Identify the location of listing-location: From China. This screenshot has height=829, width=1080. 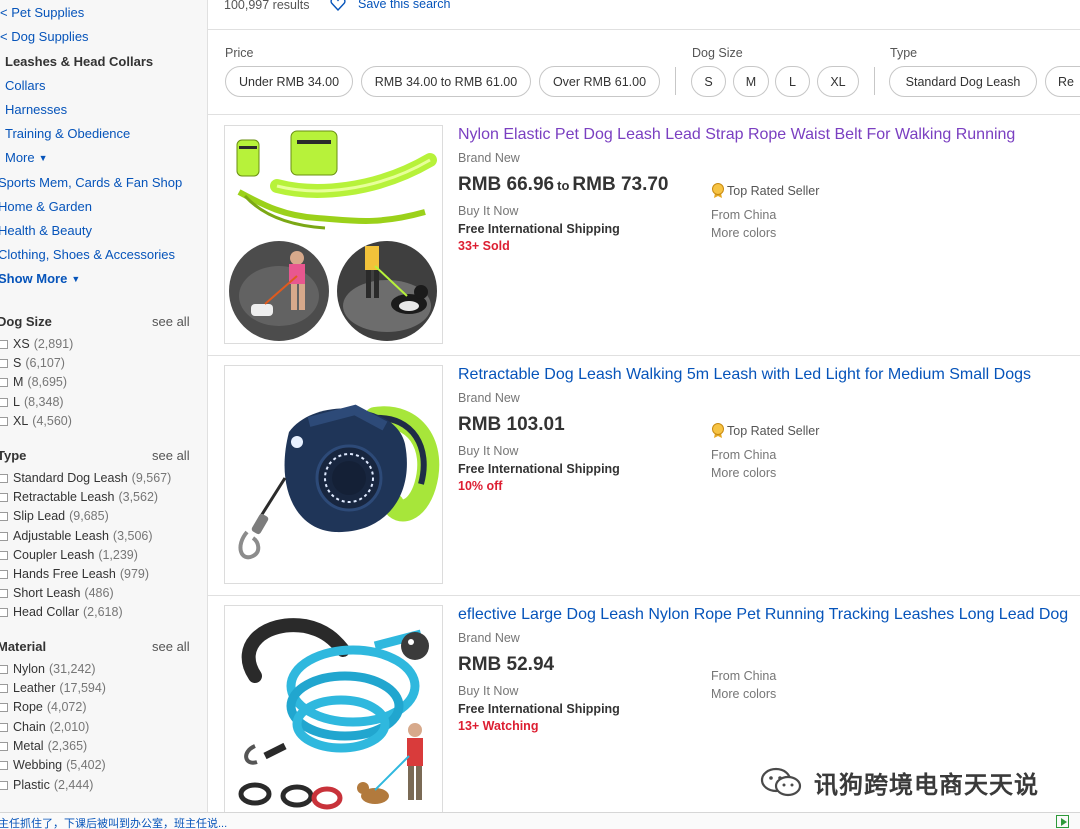
(744, 455).